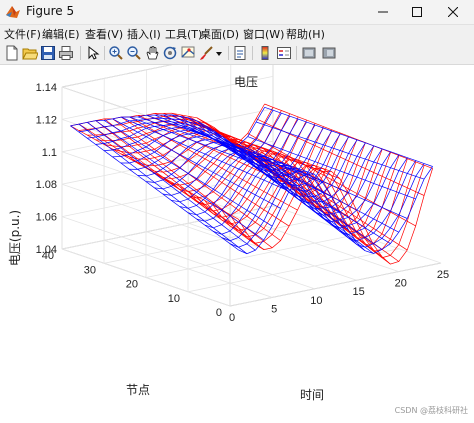  What do you see at coordinates (316, 301) in the screenshot?
I see `x-tick-label: 10` at bounding box center [316, 301].